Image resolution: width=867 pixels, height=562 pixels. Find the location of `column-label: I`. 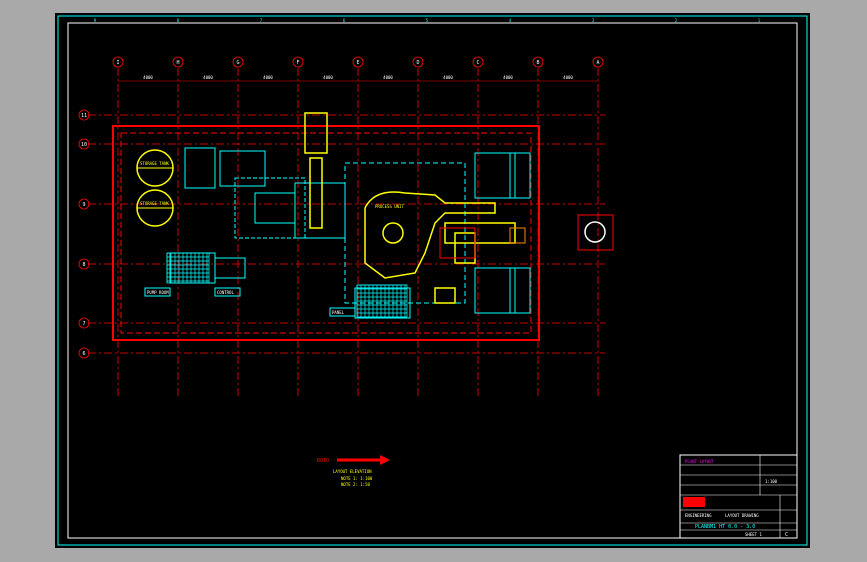

column-label: I is located at coordinates (117, 63).